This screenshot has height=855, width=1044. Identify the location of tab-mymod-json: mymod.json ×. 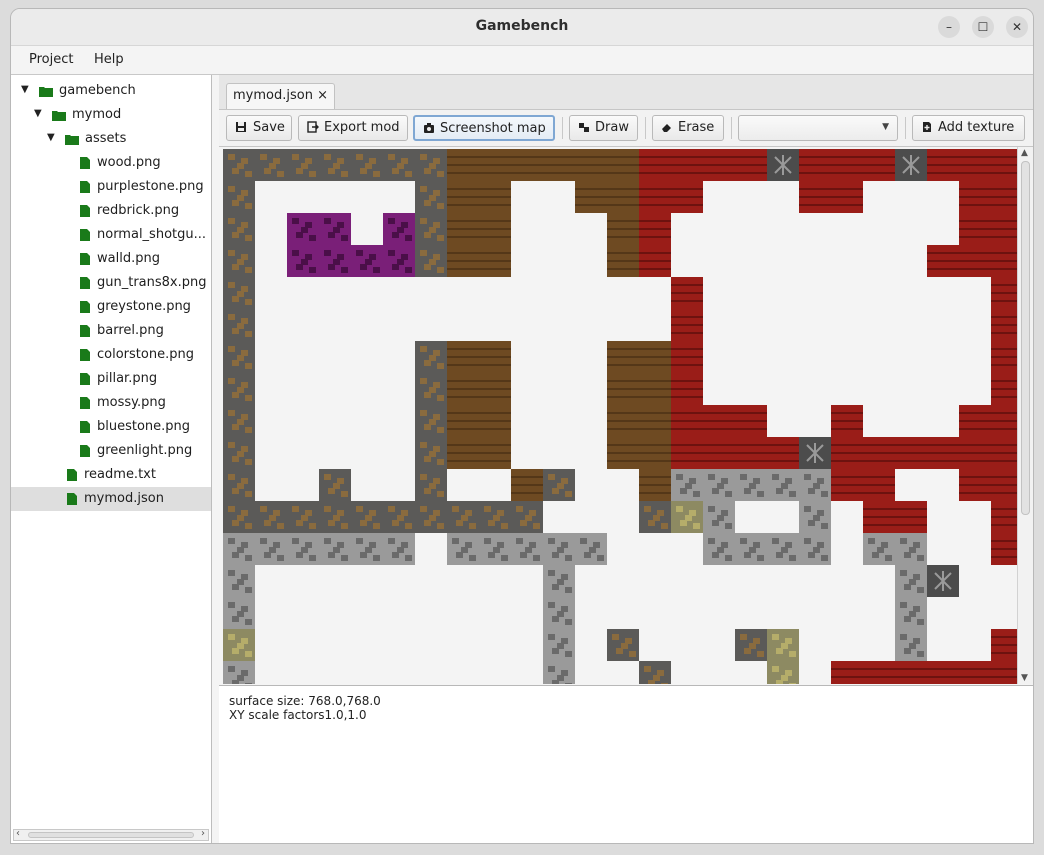
(280, 96).